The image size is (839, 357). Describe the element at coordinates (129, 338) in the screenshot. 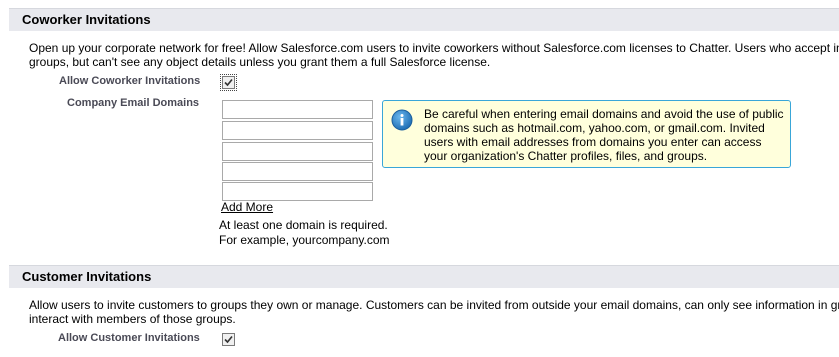

I see `allow-customer-invitations-label: Allow Customer Invitations` at that location.